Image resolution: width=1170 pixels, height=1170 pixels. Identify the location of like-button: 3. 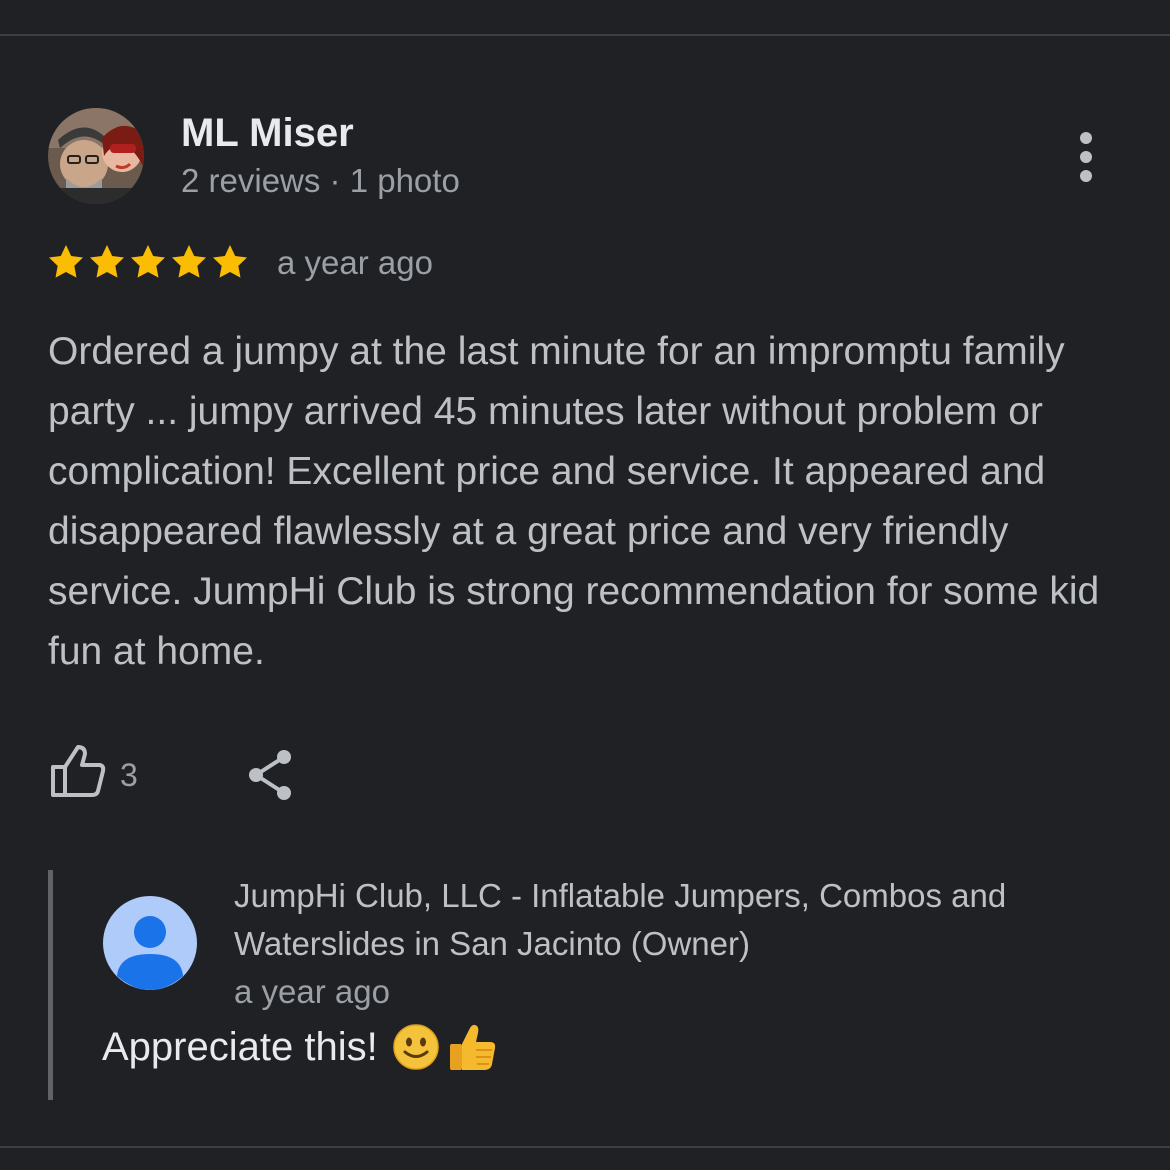
(103, 773).